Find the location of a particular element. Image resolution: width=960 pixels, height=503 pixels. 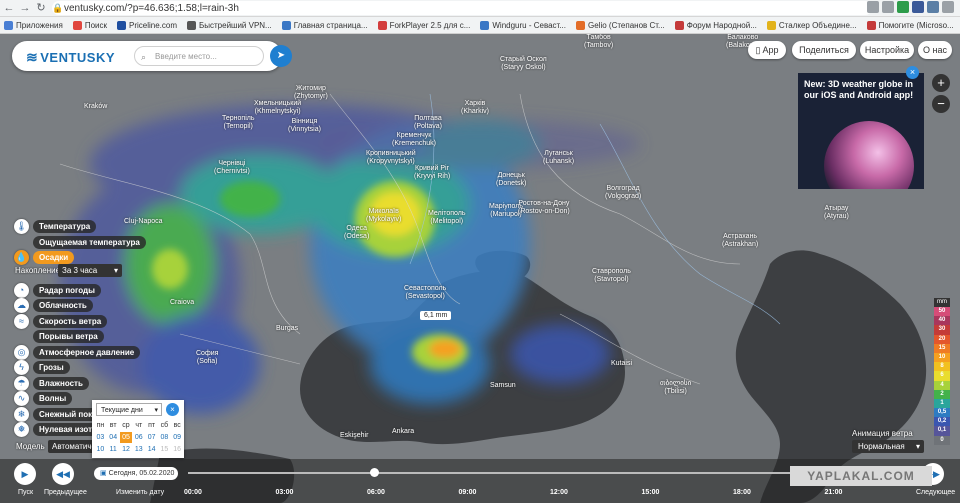

legend-step: 4 is located at coordinates (942, 385).